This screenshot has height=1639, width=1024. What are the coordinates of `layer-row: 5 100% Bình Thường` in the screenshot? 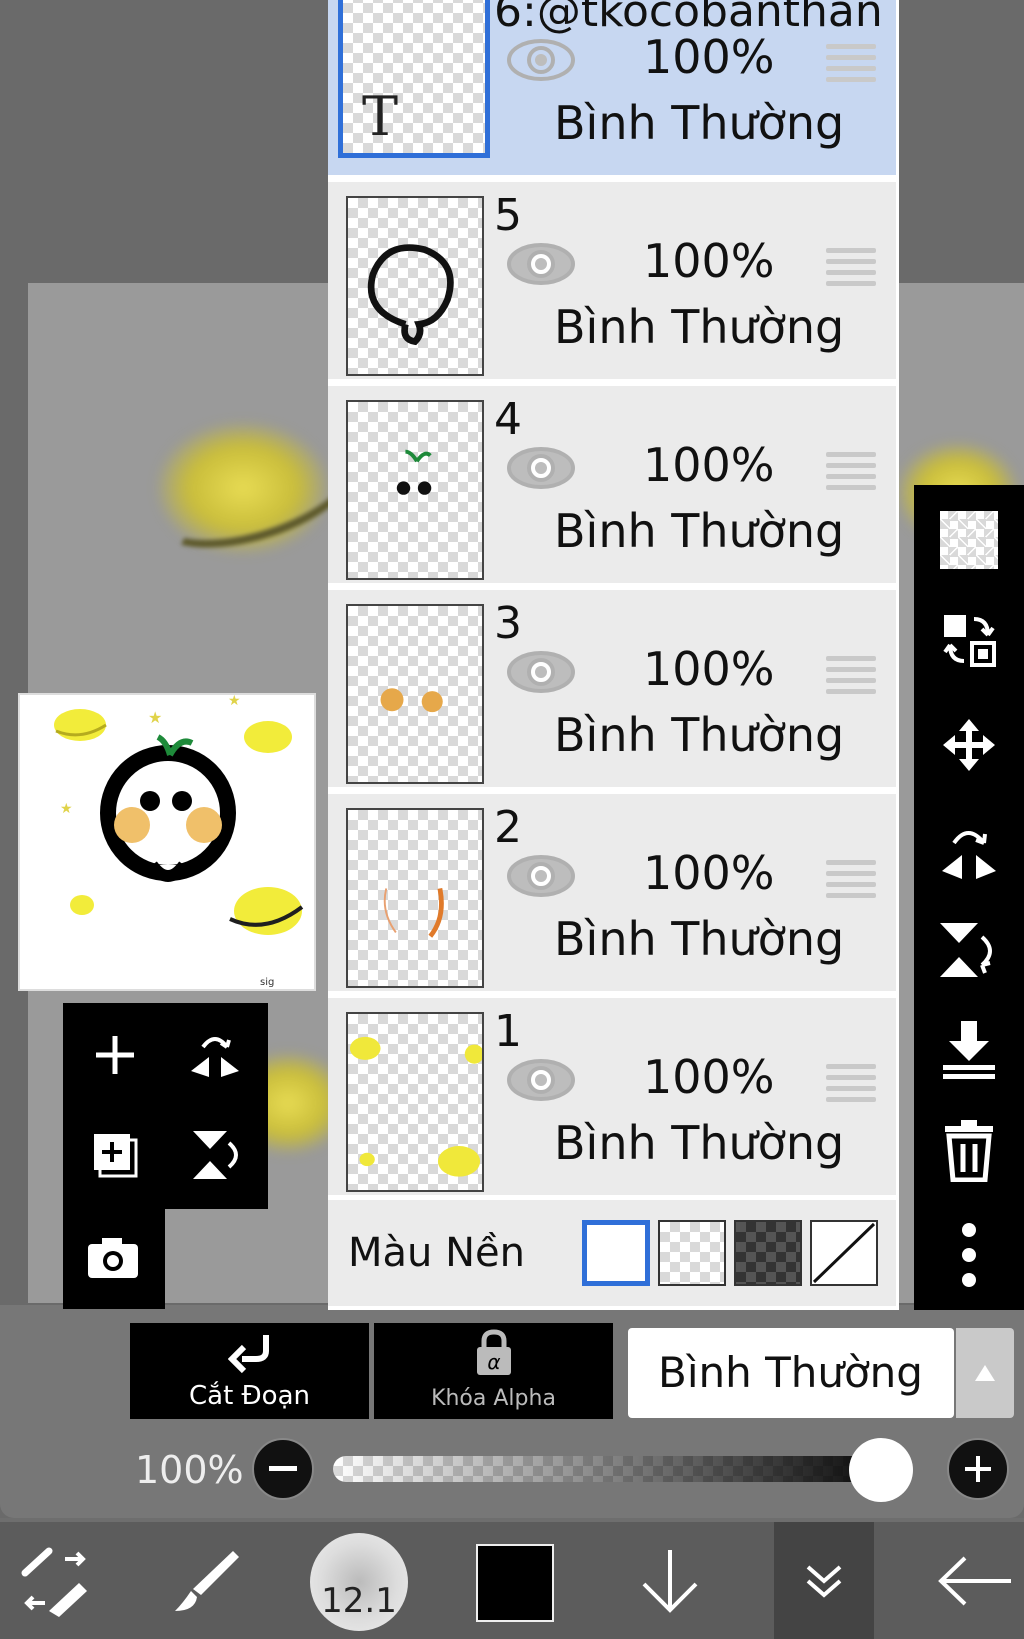 It's located at (612, 282).